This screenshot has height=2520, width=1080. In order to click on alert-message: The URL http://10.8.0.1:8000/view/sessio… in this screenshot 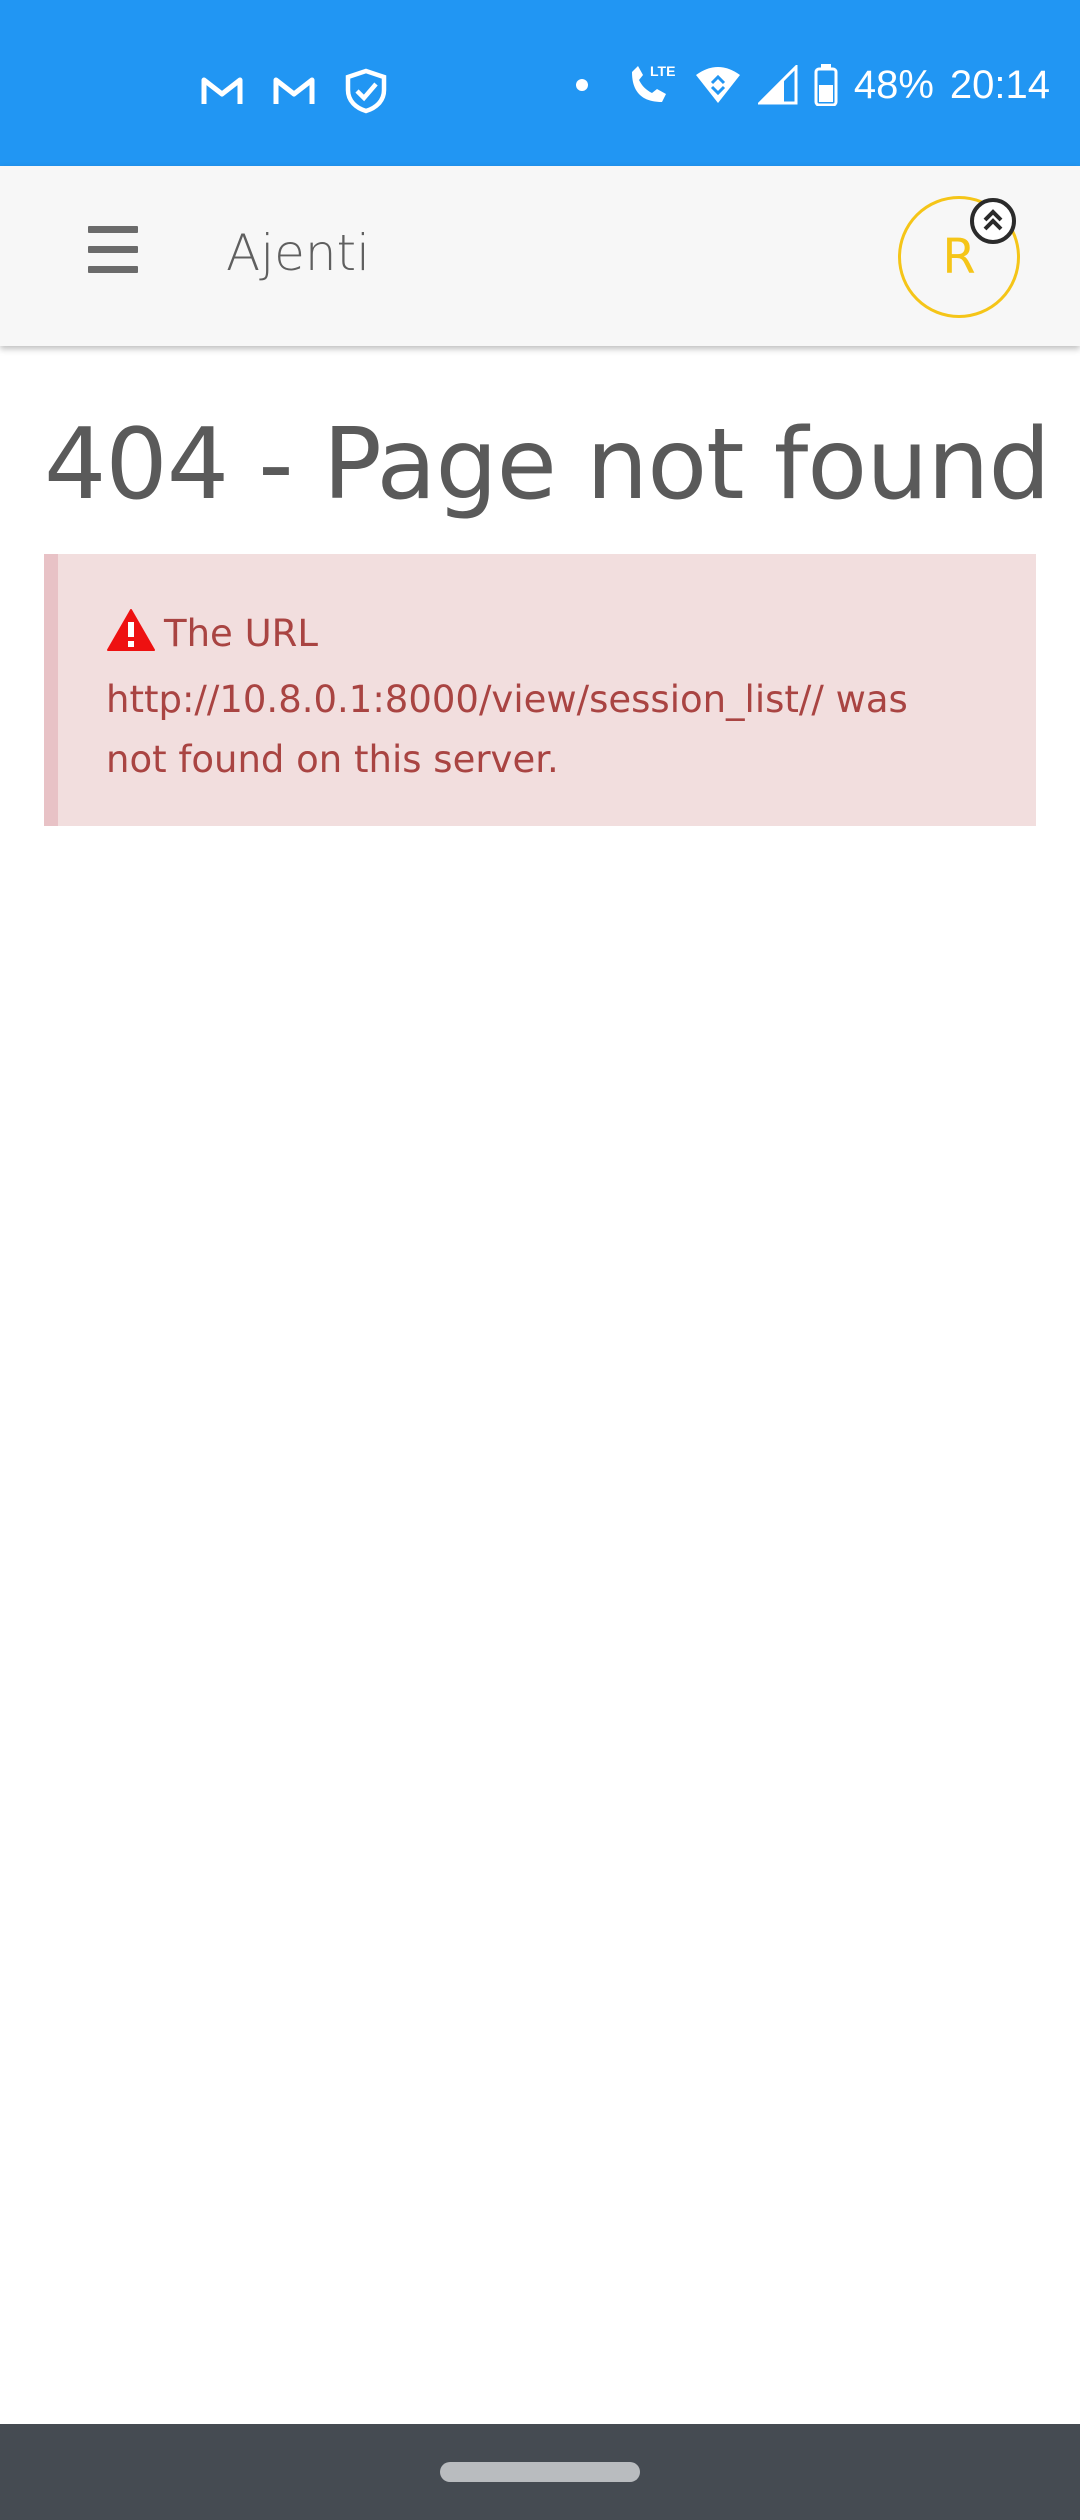, I will do `click(507, 696)`.